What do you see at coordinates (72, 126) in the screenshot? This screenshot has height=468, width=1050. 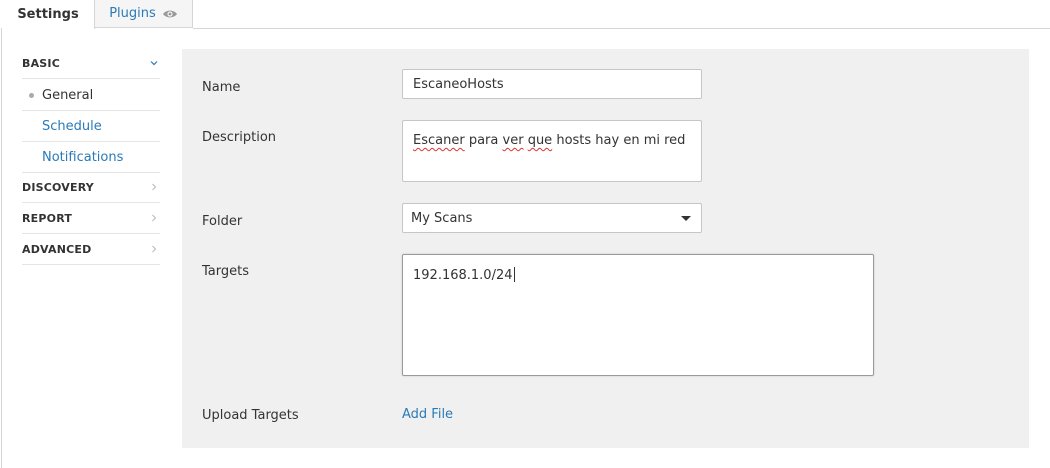 I see `sidebar-item-label: Schedule` at bounding box center [72, 126].